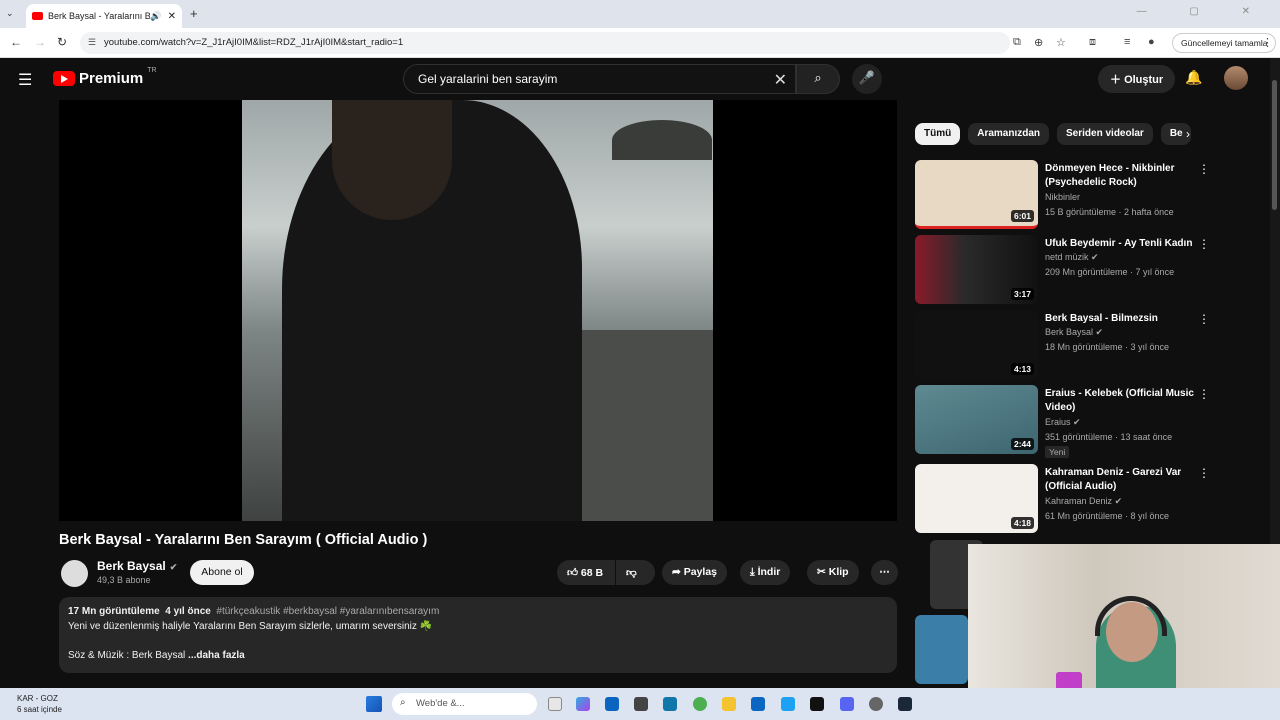  Describe the element at coordinates (583, 704) in the screenshot. I see `copilot-icon` at that location.